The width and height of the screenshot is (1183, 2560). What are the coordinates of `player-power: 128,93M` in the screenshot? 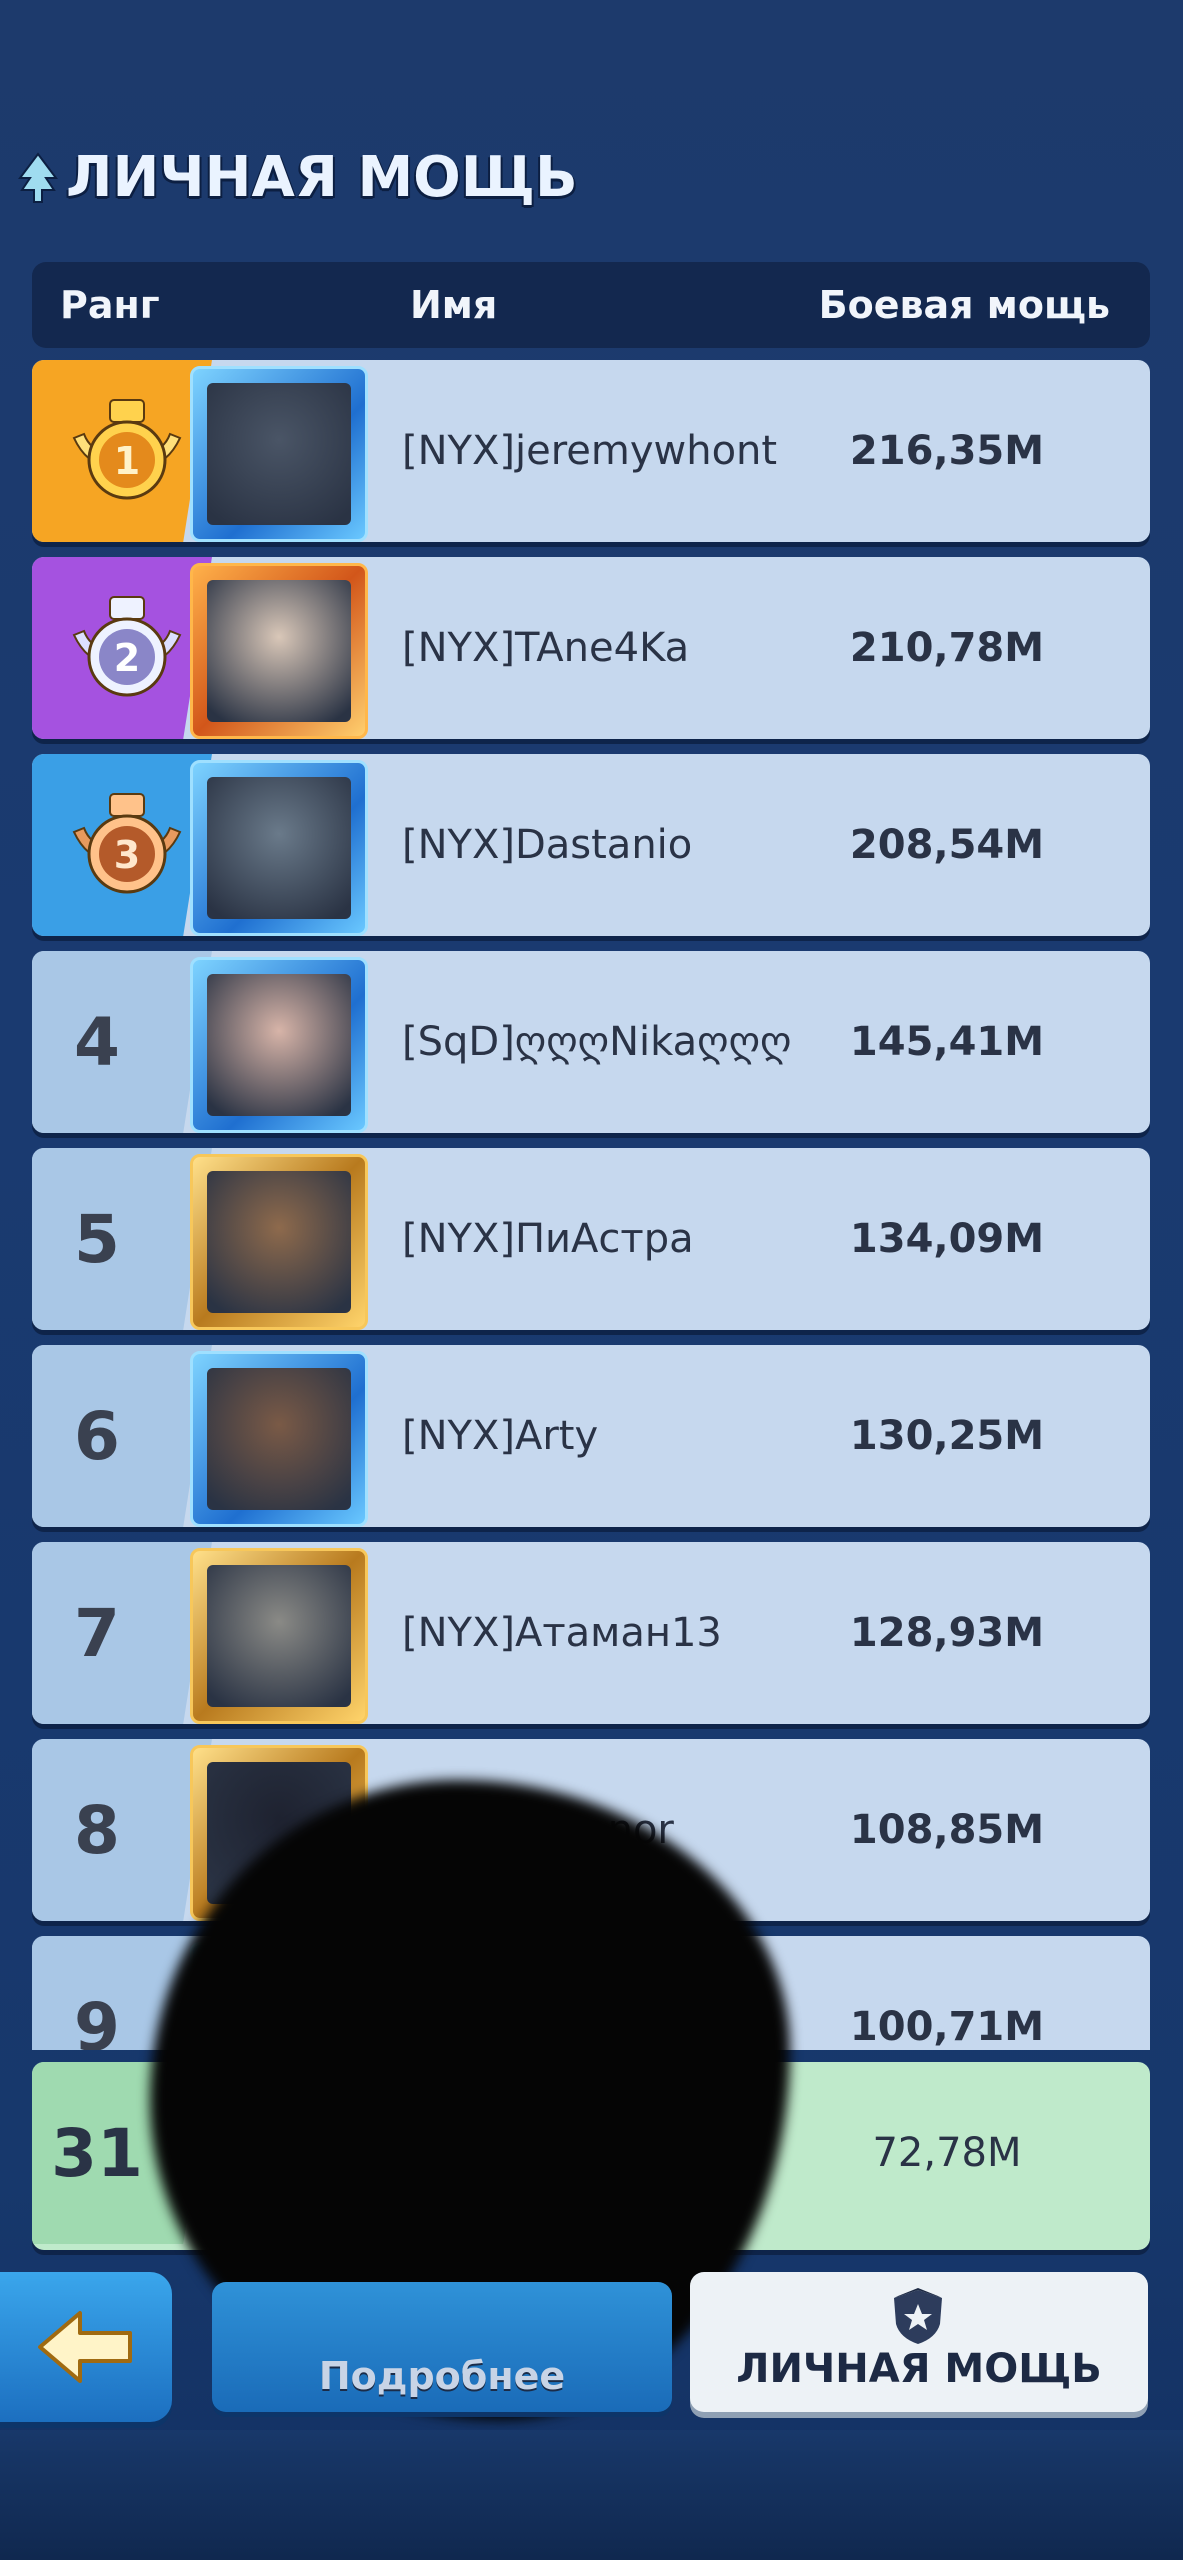 It's located at (947, 1633).